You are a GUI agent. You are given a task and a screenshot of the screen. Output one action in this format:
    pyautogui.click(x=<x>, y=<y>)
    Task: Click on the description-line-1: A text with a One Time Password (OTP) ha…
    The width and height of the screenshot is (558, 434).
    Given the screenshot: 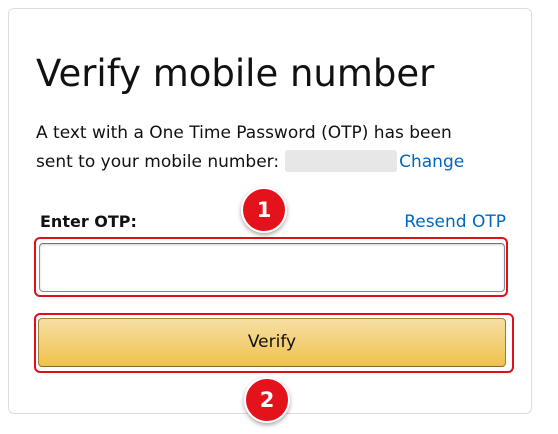 What is the action you would take?
    pyautogui.click(x=244, y=133)
    